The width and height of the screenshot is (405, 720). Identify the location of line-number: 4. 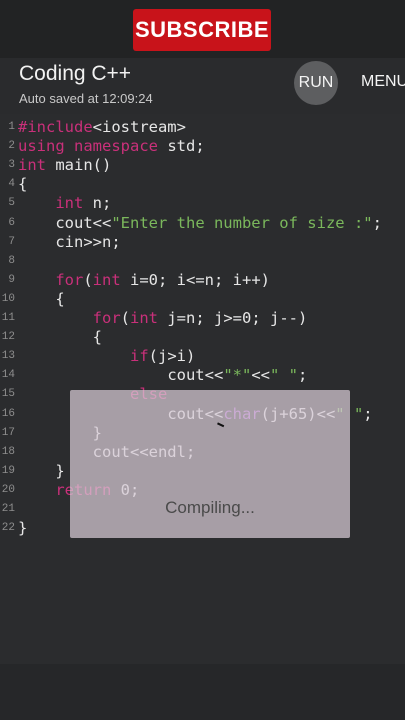
(11, 184).